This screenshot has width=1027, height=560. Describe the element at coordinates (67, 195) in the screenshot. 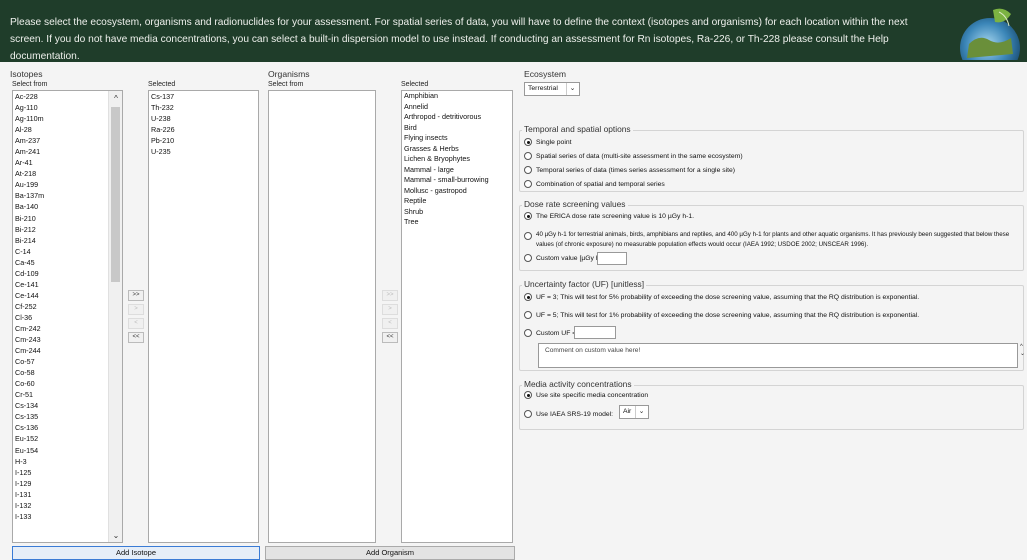

I see `list-item: Ba-137m` at that location.